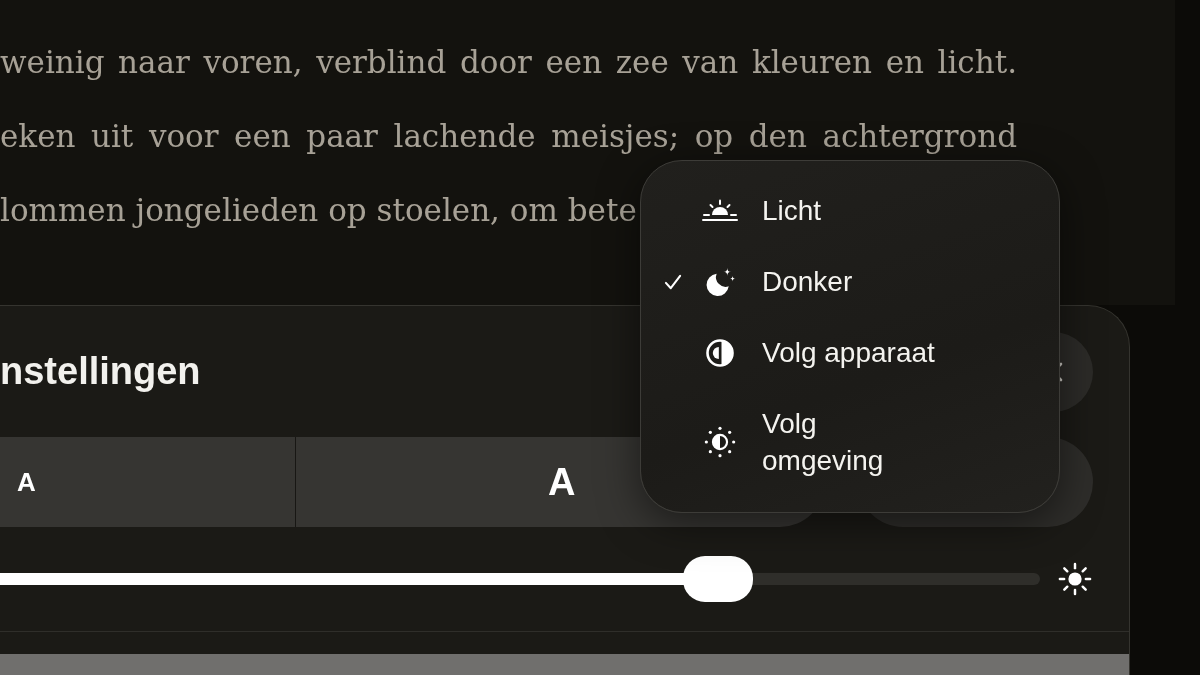 The image size is (1200, 675). Describe the element at coordinates (850, 281) in the screenshot. I see `menu-item: Donker` at that location.